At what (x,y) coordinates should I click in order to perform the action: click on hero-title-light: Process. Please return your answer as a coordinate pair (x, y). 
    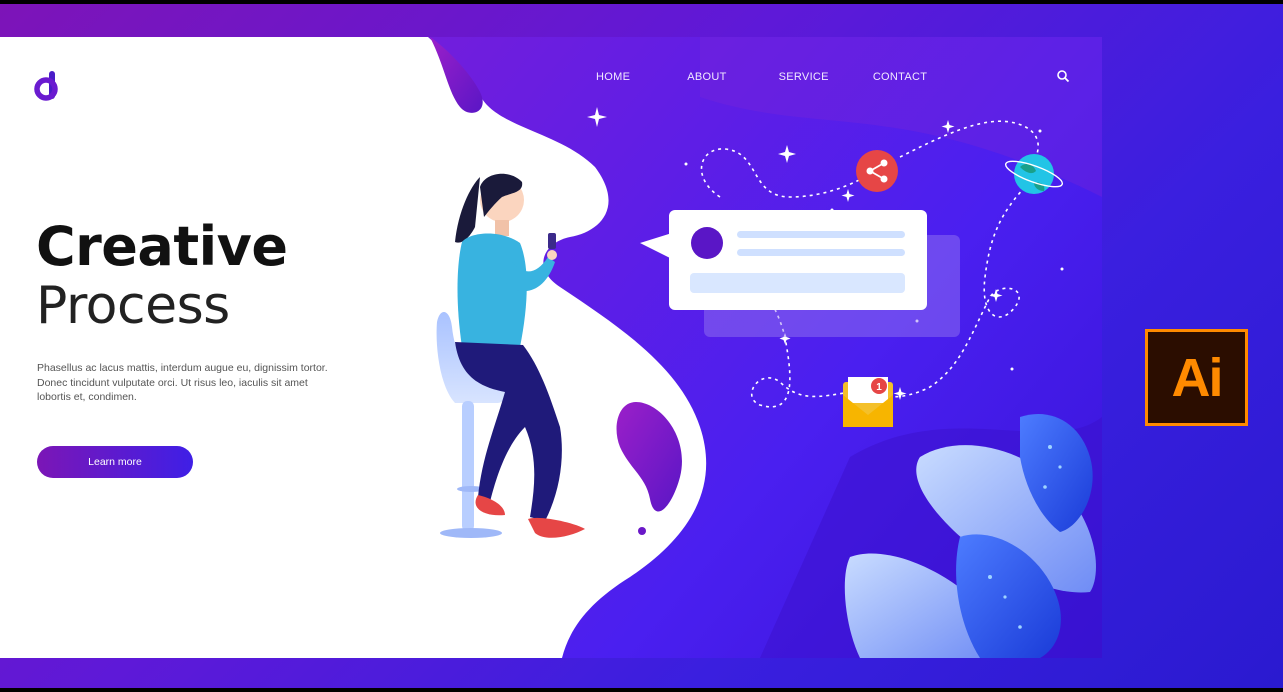
    Looking at the image, I should click on (133, 306).